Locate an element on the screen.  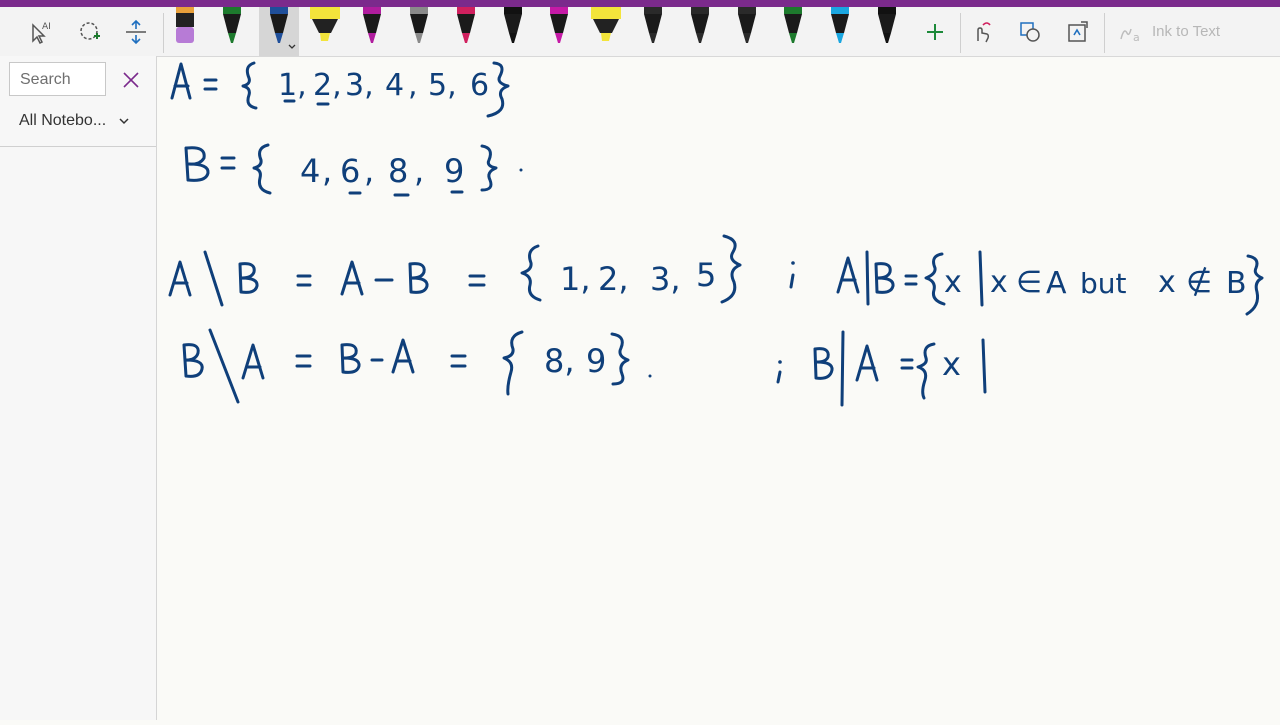
ink-to-text-icon: a is located at coordinates (1130, 36).